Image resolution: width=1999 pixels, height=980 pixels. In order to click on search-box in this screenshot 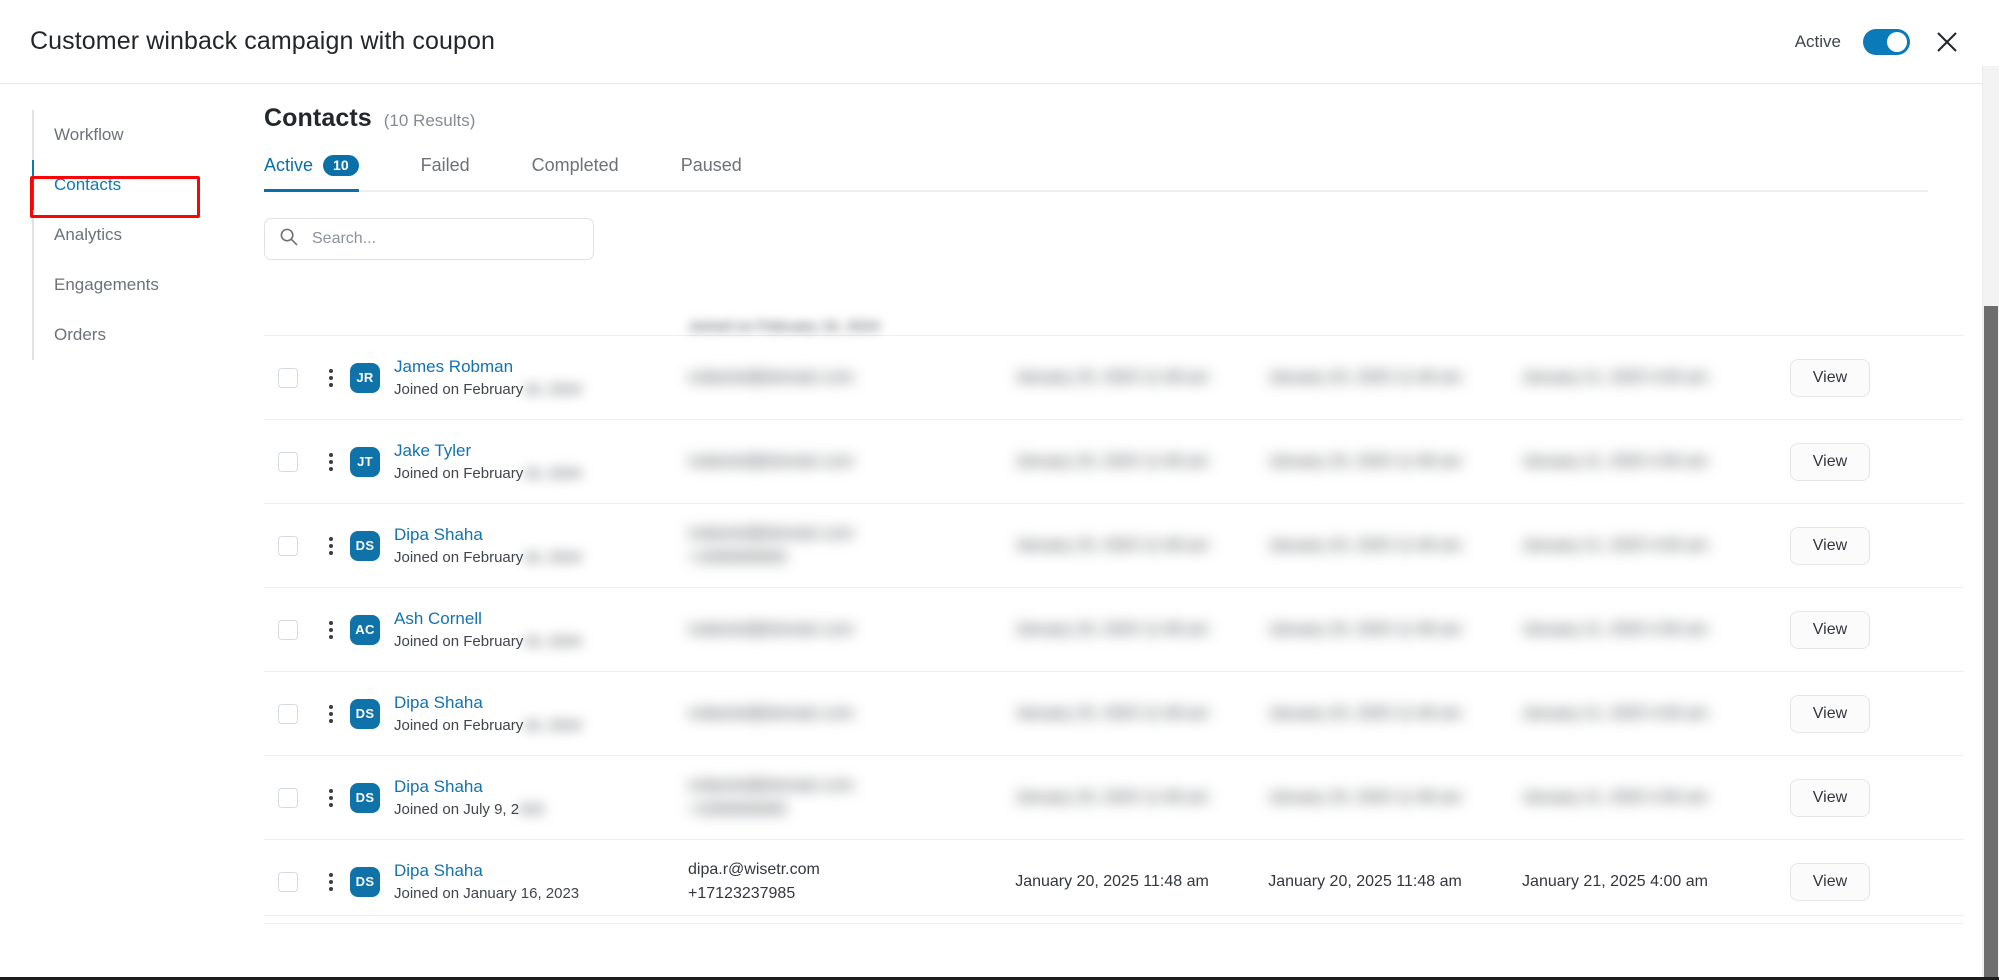, I will do `click(429, 239)`.